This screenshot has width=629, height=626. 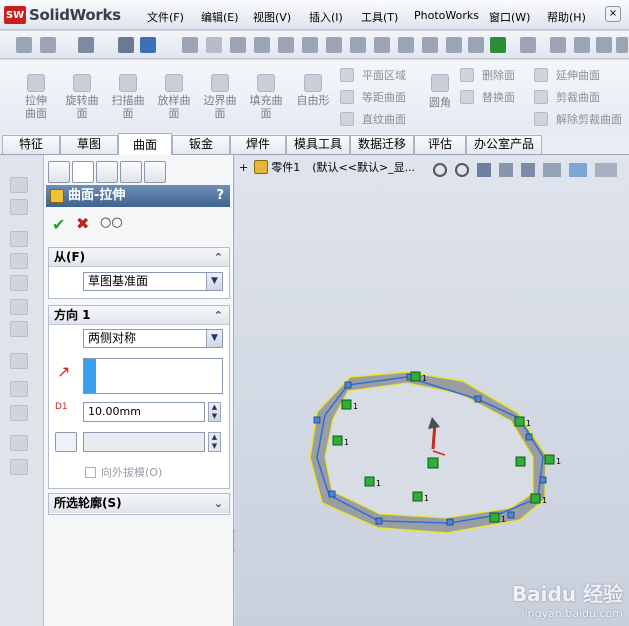 I want to click on depth-spinner: ▲ ▼, so click(x=214, y=412).